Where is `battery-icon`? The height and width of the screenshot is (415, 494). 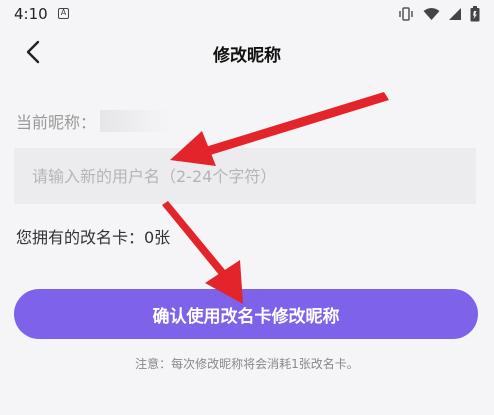 battery-icon is located at coordinates (475, 14).